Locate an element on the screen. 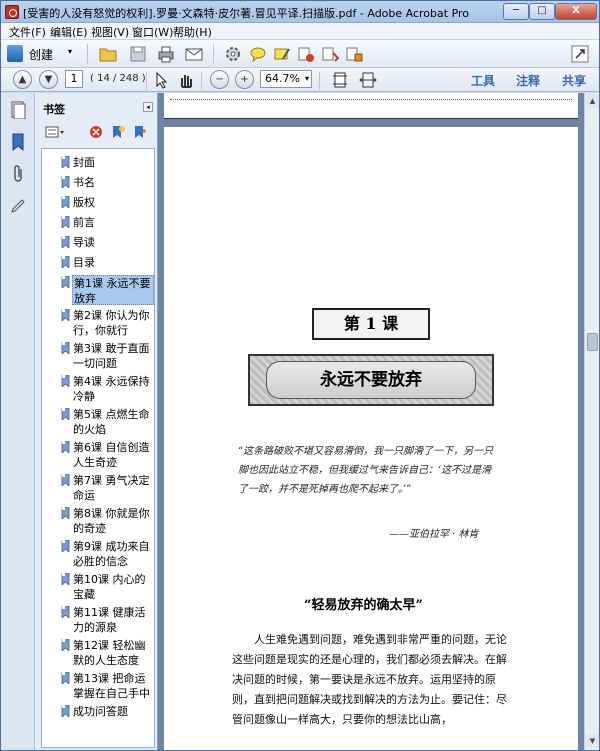 The width and height of the screenshot is (600, 751). comment-pane-link: 注释 is located at coordinates (528, 80).